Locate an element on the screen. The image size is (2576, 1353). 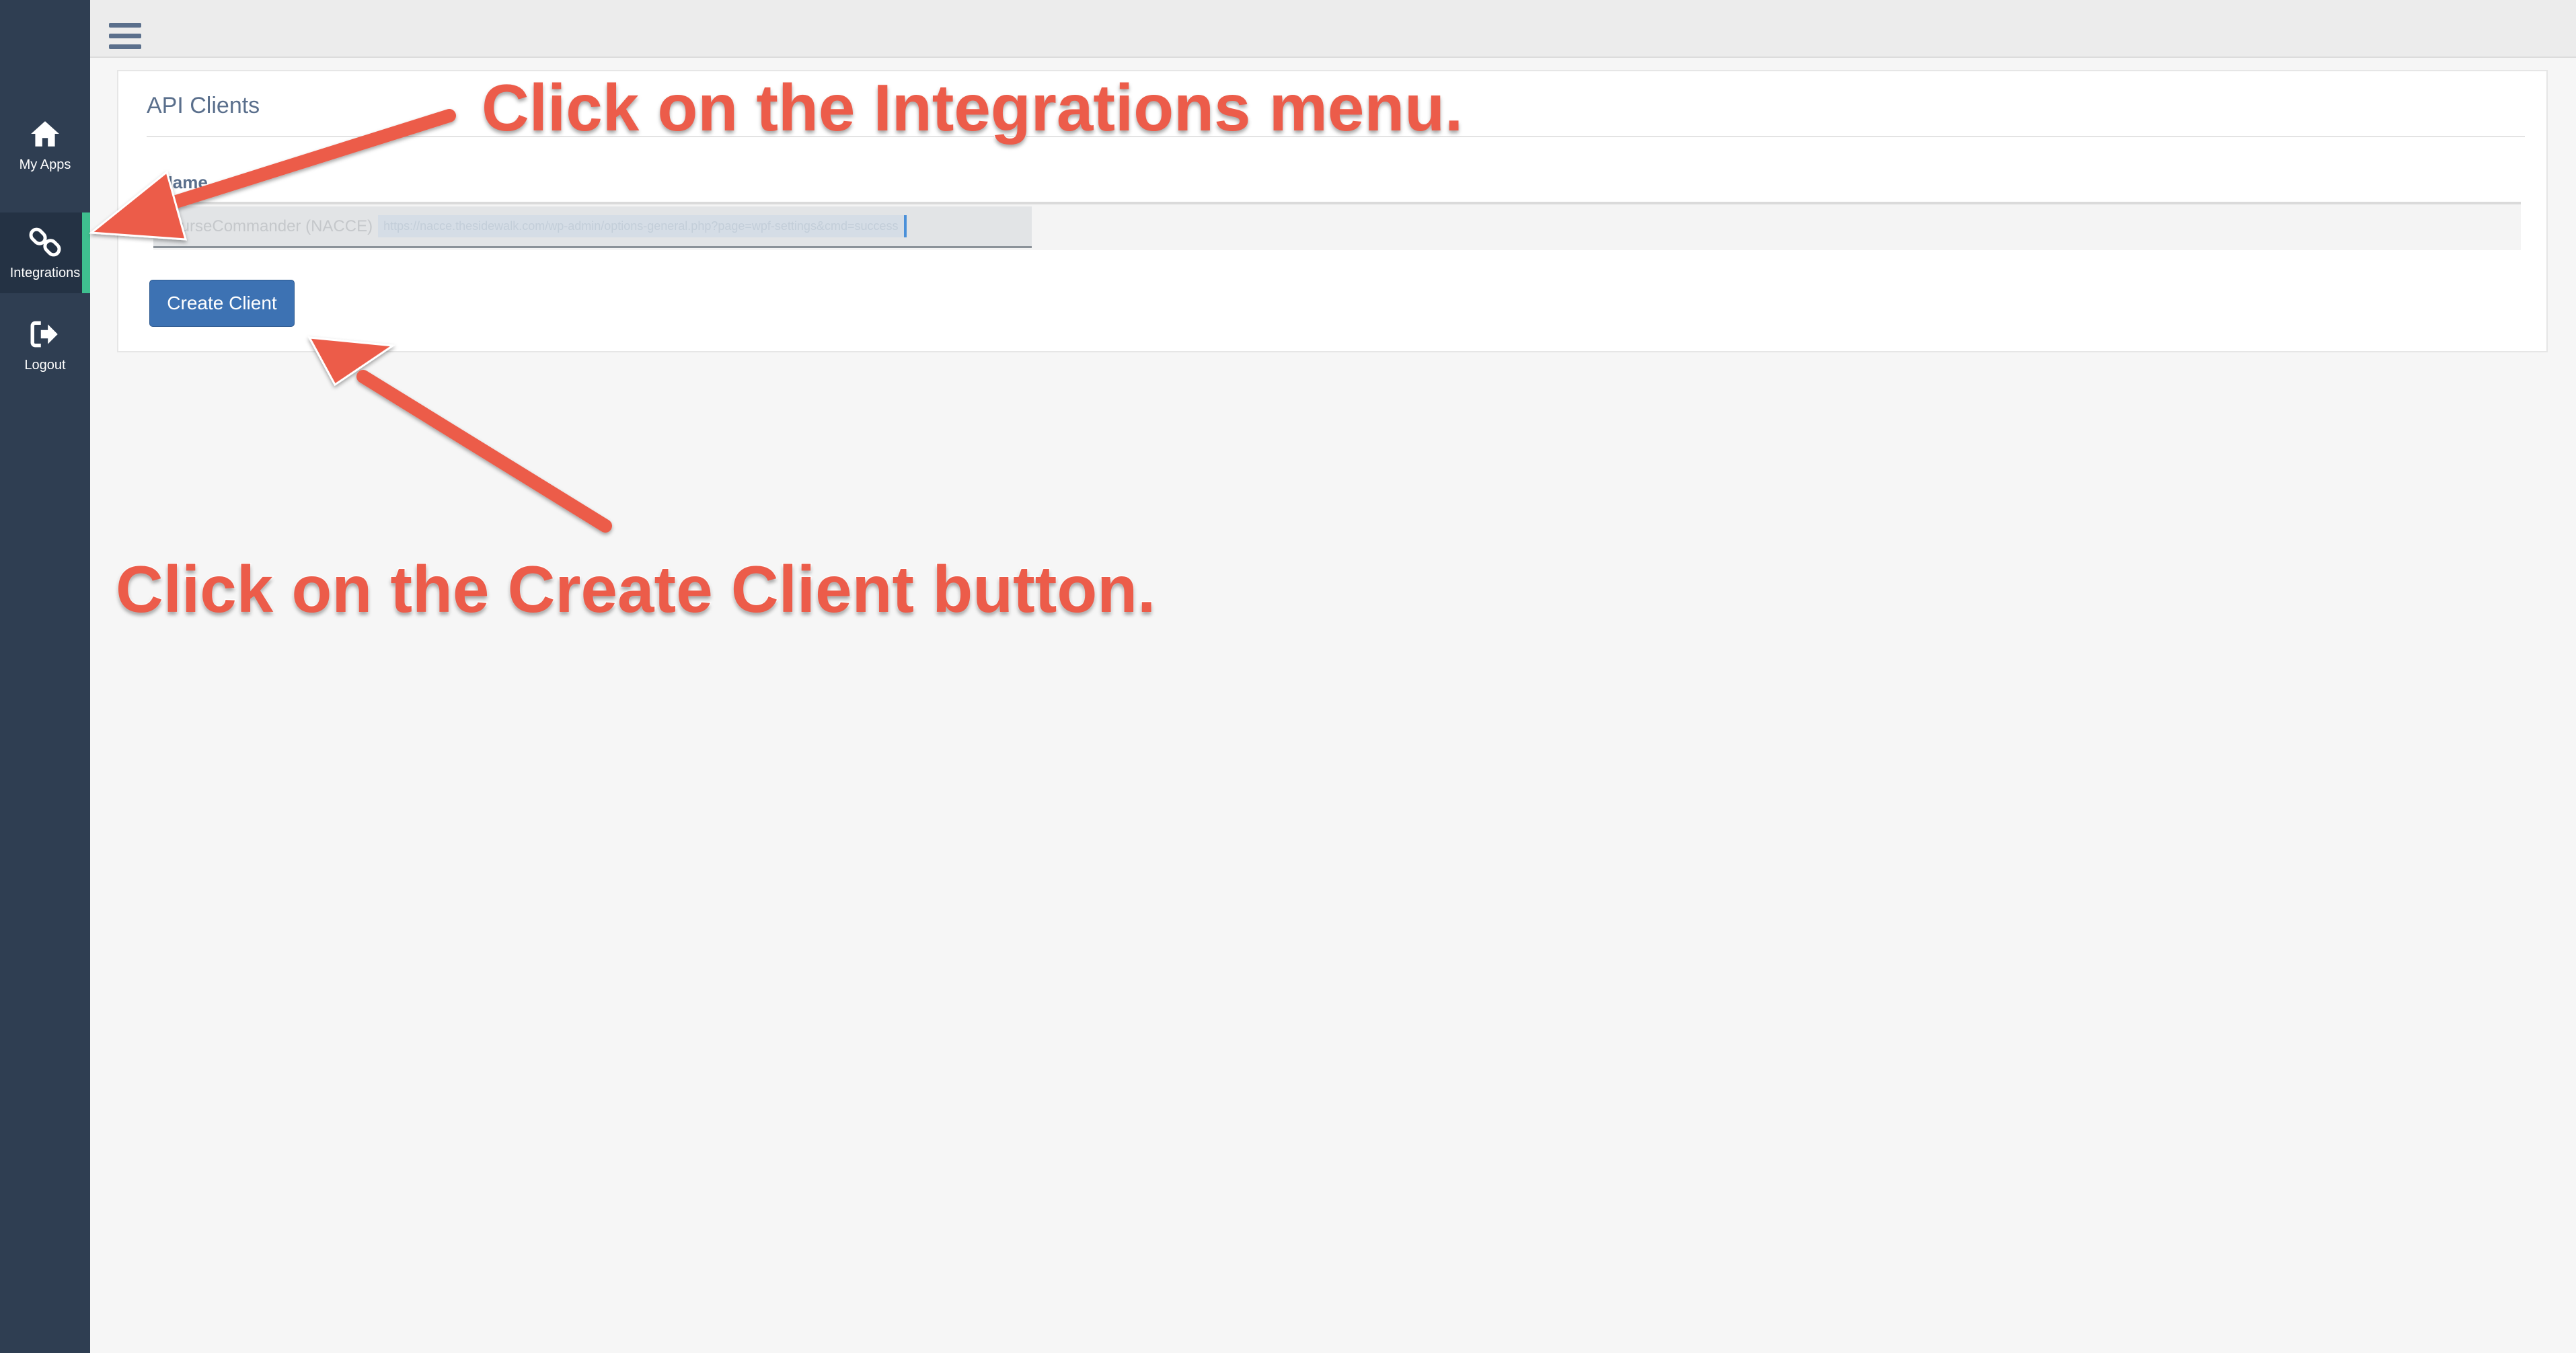
sidebar-item-my-apps: My Apps is located at coordinates (45, 145).